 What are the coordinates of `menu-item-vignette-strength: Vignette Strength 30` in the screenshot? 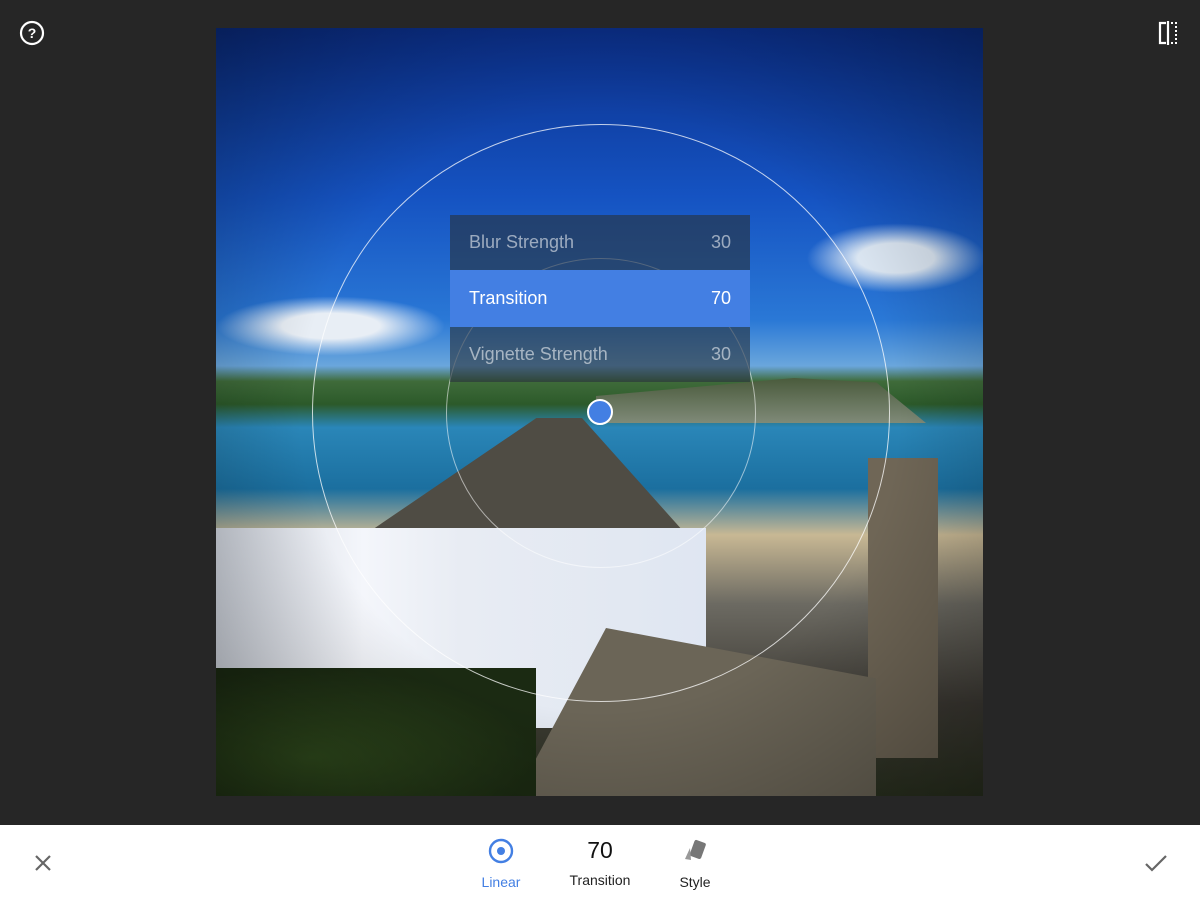 It's located at (600, 354).